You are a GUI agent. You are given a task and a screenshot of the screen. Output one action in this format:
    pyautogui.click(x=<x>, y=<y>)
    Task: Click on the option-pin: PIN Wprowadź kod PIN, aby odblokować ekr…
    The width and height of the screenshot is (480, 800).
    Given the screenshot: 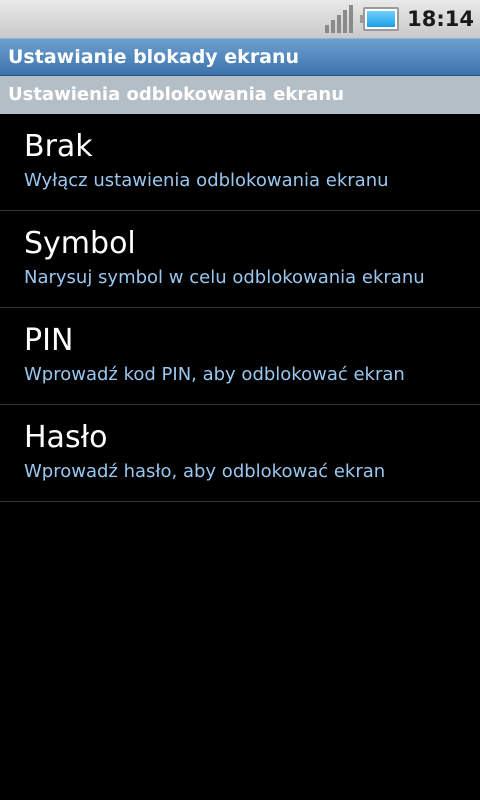 What is the action you would take?
    pyautogui.click(x=240, y=356)
    